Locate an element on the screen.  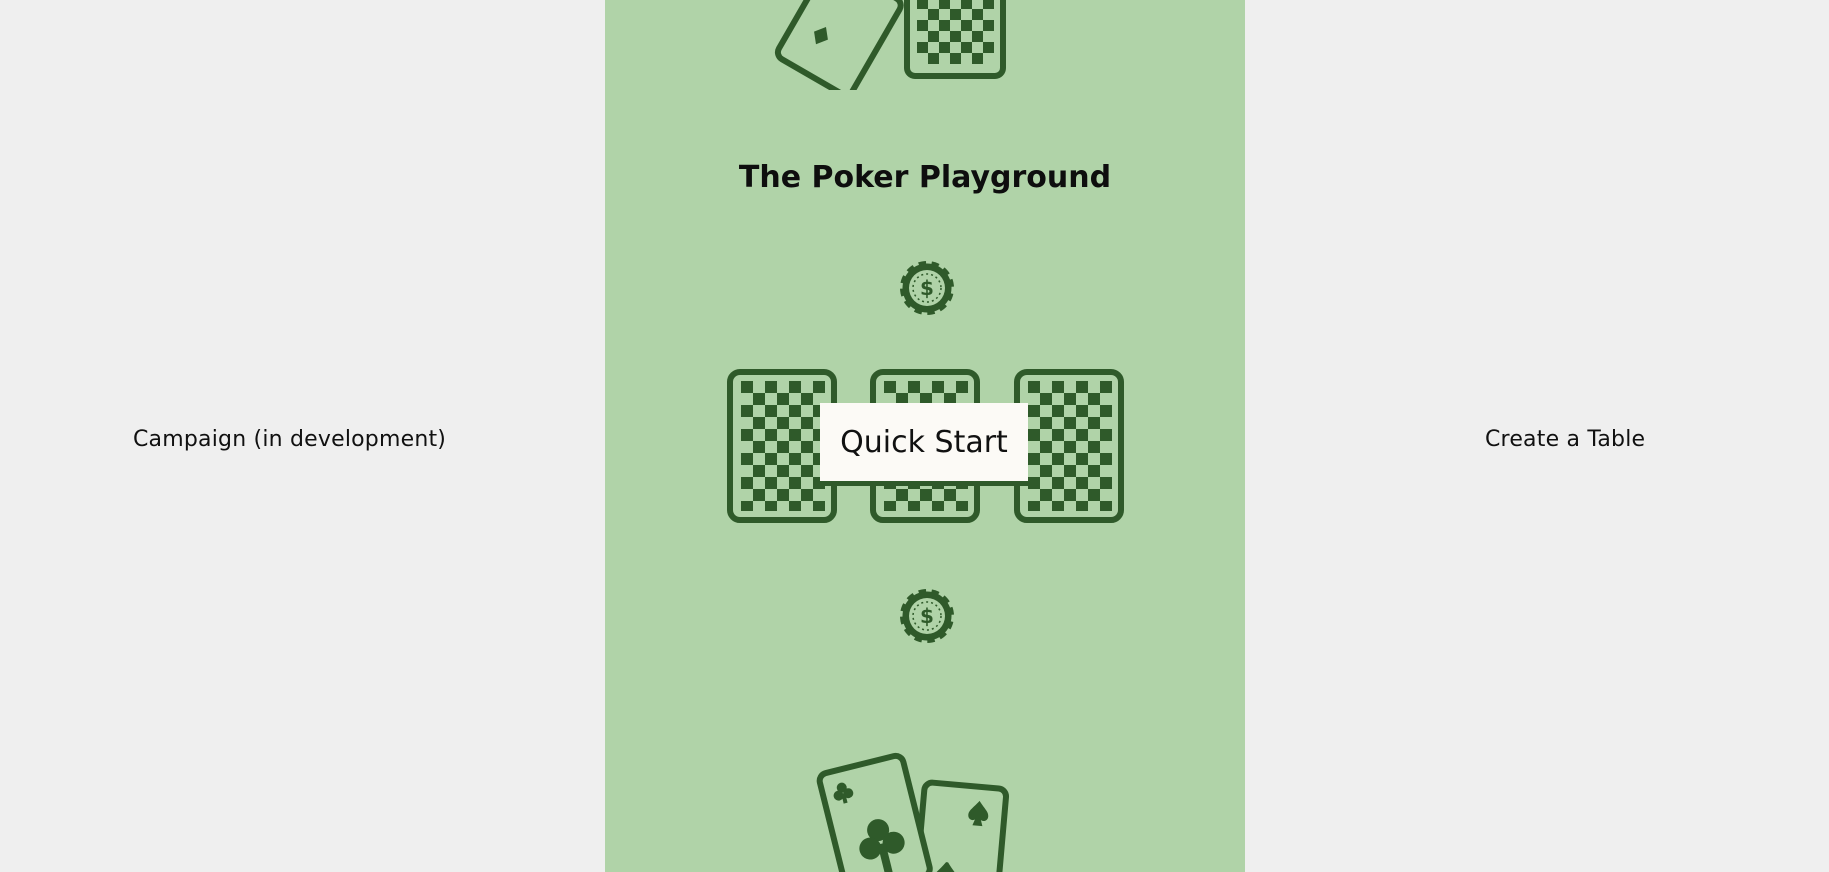
create-table-link: Create a Table is located at coordinates (1565, 440).